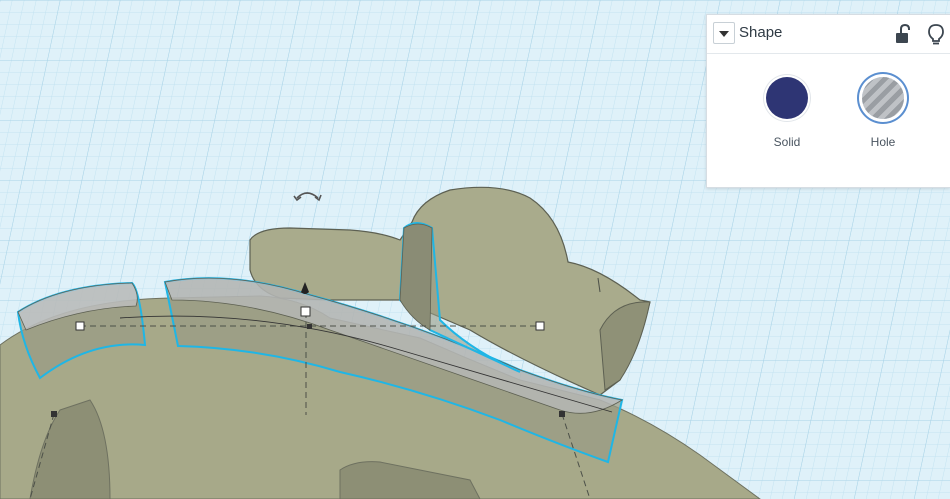  Describe the element at coordinates (828, 101) in the screenshot. I see `shape-inspector-panel: Shape Solid Hole` at that location.